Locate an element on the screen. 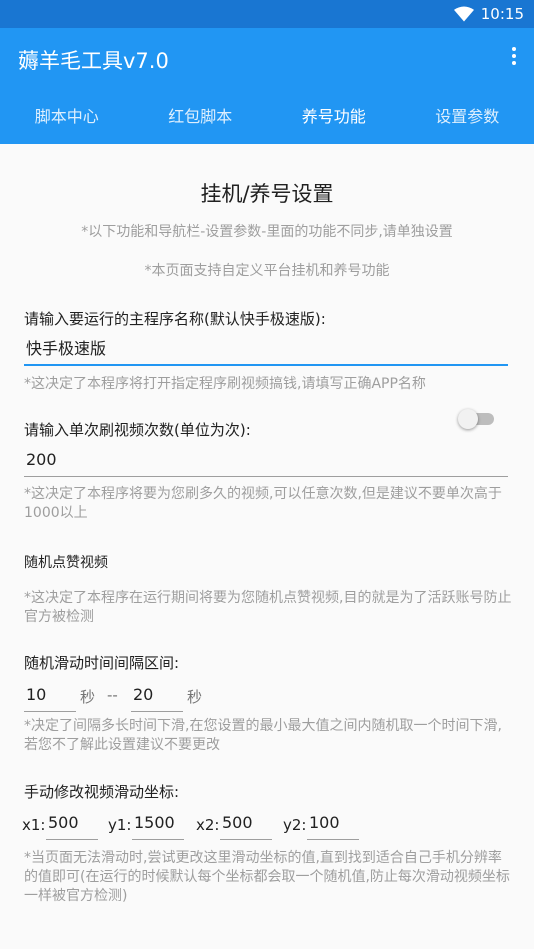 The height and width of the screenshot is (949, 534). y1-input: 1500 is located at coordinates (158, 824).